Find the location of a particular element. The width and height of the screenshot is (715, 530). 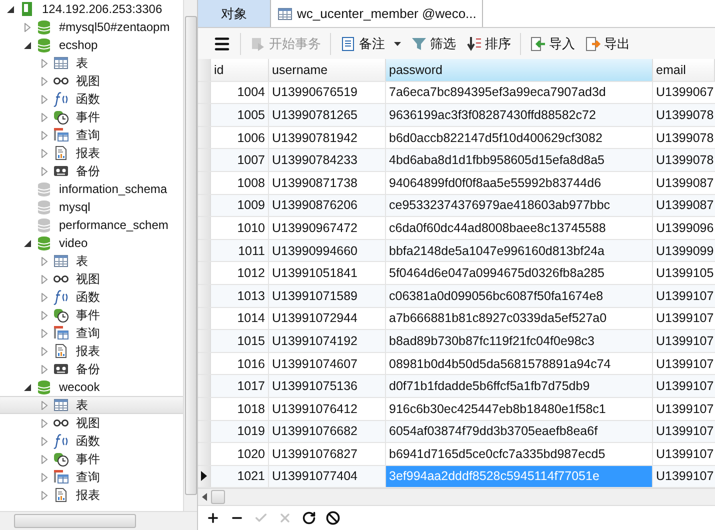

tree-item: performance_schem is located at coordinates (91, 225).